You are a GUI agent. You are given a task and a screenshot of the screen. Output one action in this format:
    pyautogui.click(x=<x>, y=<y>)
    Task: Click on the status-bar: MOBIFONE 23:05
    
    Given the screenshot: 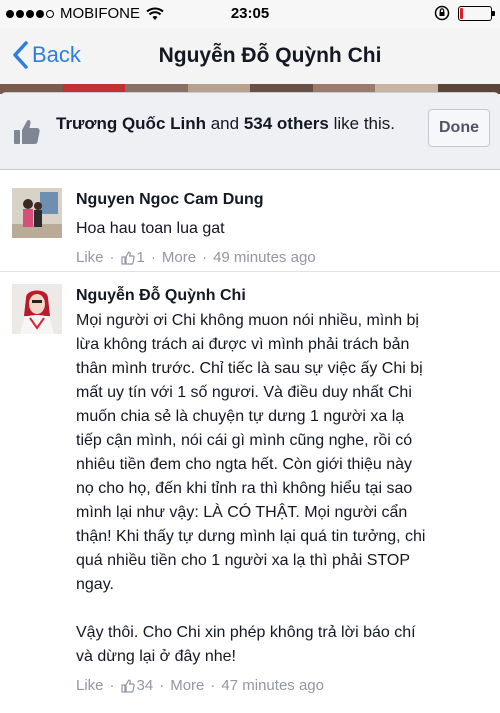 What is the action you would take?
    pyautogui.click(x=250, y=14)
    